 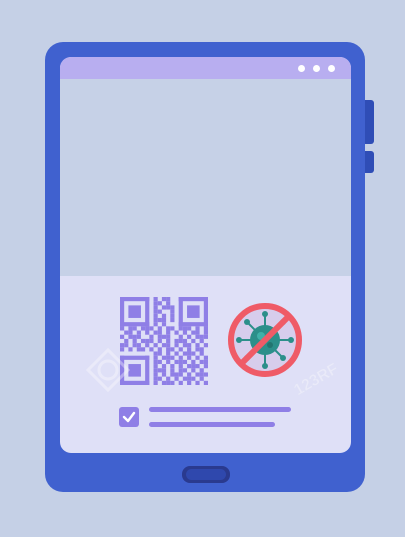 I want to click on no-virus-icon, so click(x=265, y=340).